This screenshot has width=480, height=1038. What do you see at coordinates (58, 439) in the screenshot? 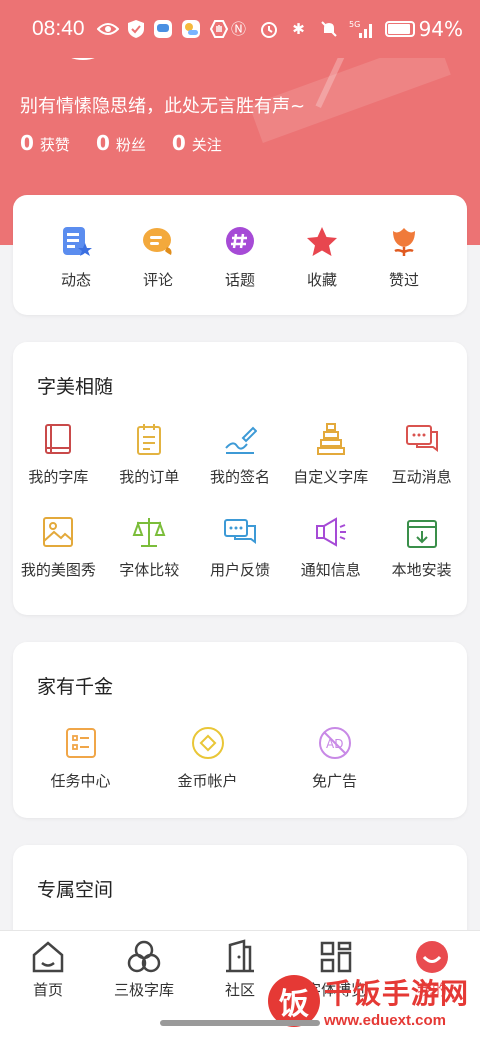
I see `book-icon` at bounding box center [58, 439].